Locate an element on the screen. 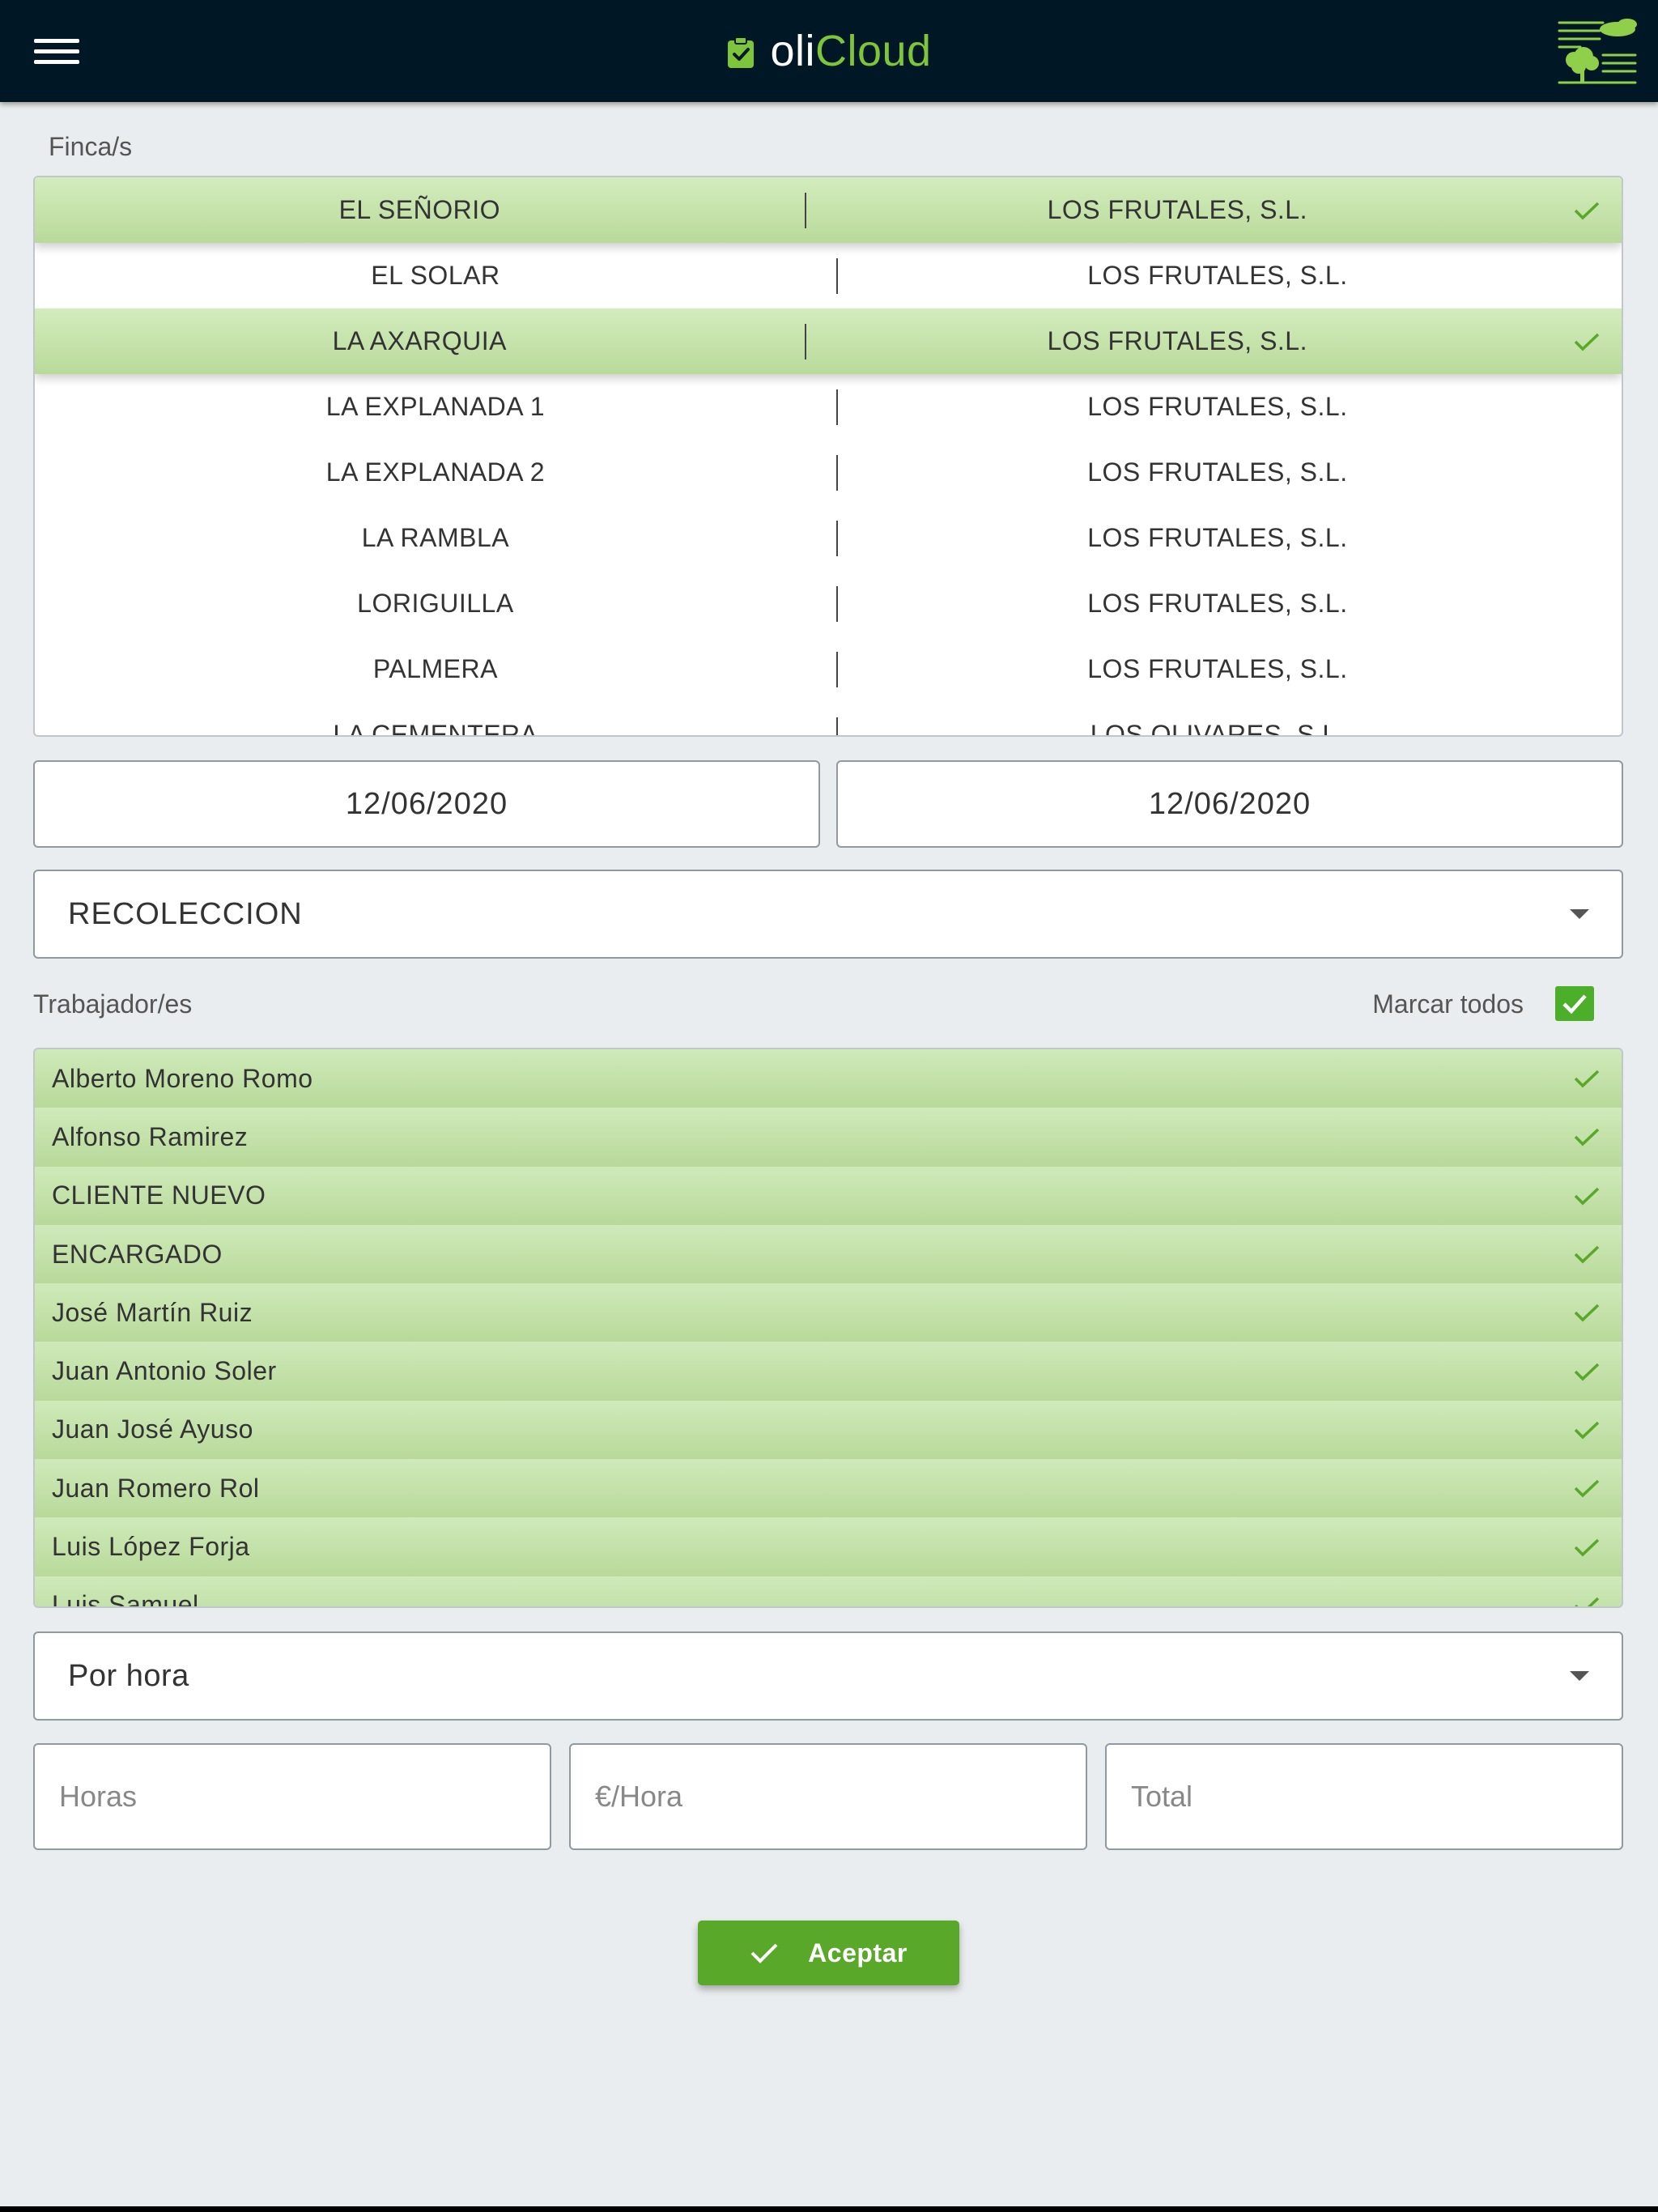 Image resolution: width=1658 pixels, height=2212 pixels. worker-row: Juan Romero Rol is located at coordinates (828, 1489).